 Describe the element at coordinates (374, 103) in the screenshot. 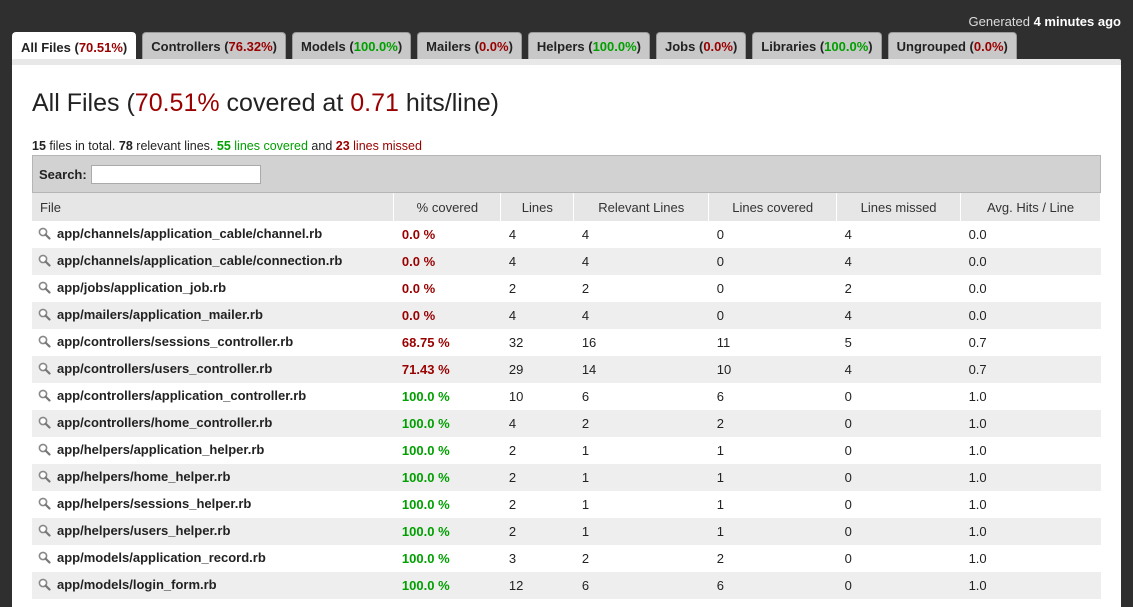

I see `title-hits-value: 0.71` at that location.